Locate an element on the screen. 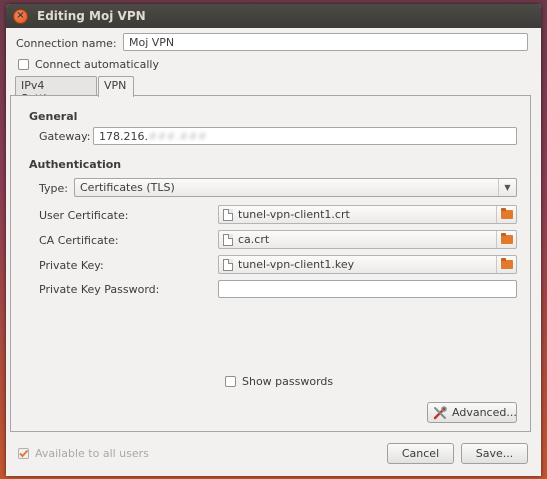  gateway-label: Gateway: is located at coordinates (65, 136).